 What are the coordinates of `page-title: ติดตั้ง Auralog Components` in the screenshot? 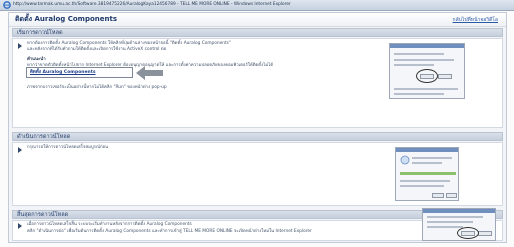 It's located at (66, 19).